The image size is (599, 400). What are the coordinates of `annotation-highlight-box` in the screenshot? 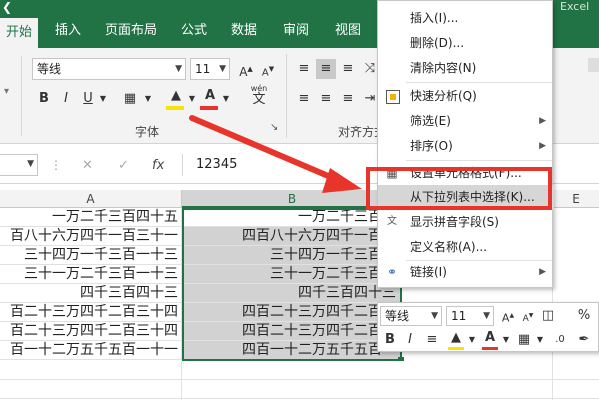 It's located at (459, 188).